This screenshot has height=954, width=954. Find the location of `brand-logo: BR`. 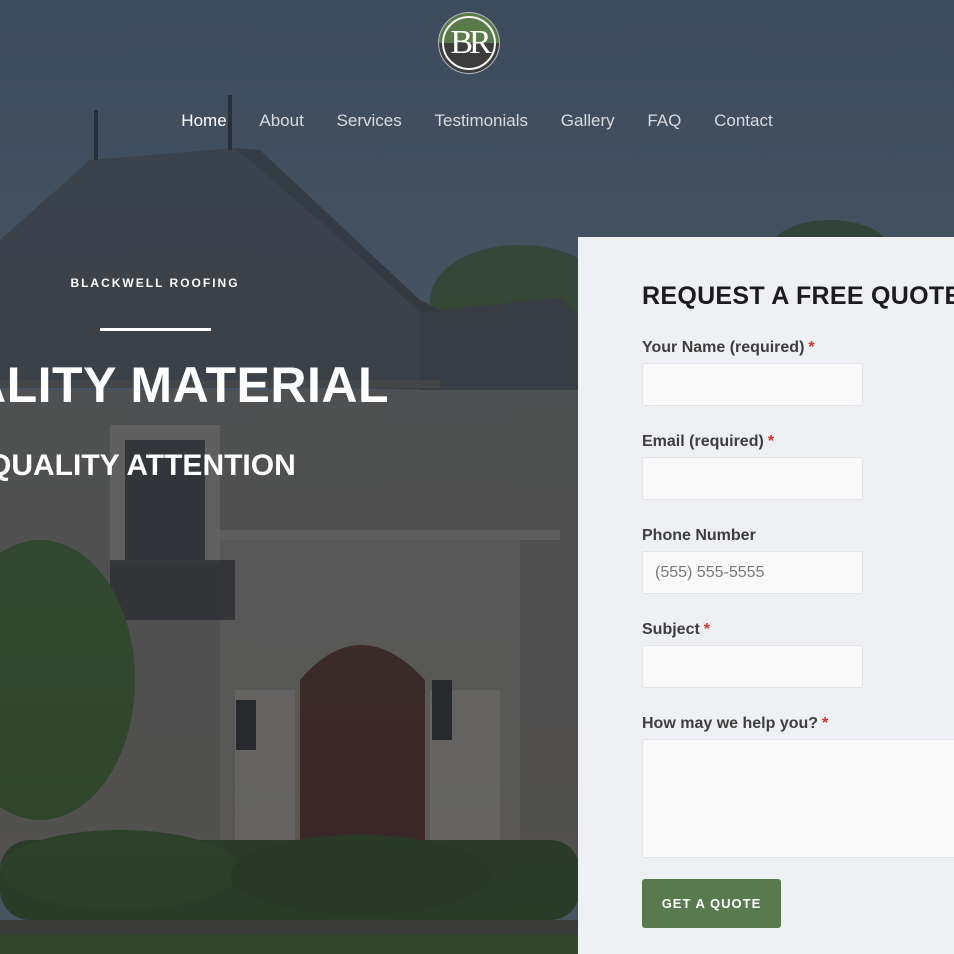

brand-logo: BR is located at coordinates (469, 43).